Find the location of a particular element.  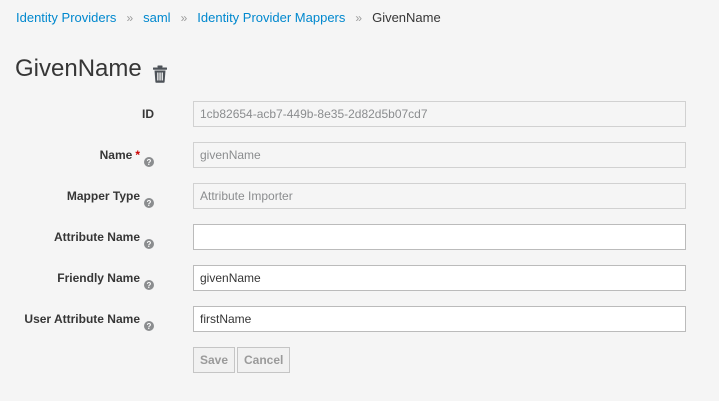

page-title-text: GivenName is located at coordinates (78, 68).